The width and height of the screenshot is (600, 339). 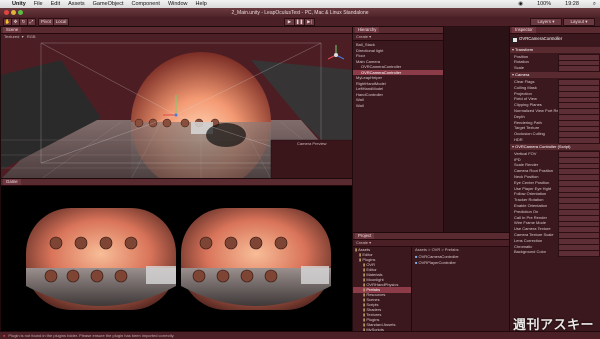 What do you see at coordinates (572, 4) in the screenshot?
I see `clock-label: 19:28` at bounding box center [572, 4].